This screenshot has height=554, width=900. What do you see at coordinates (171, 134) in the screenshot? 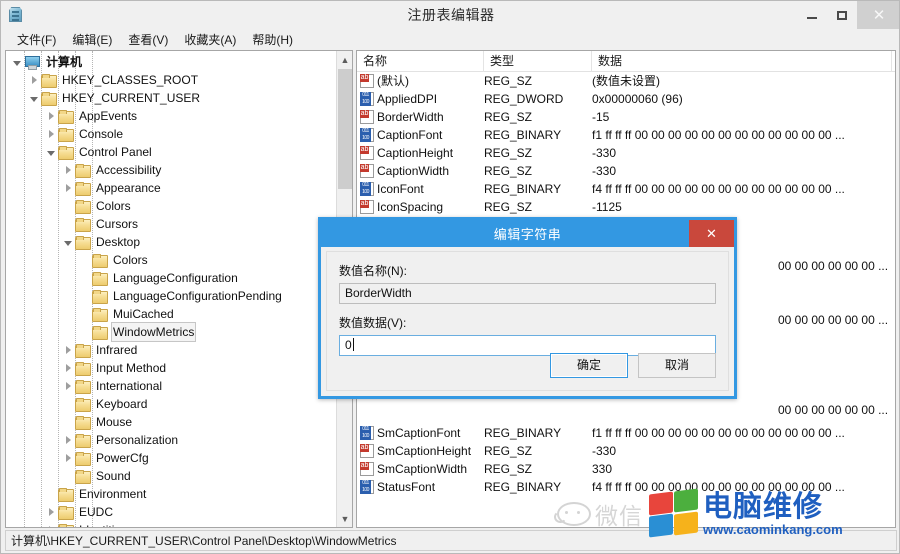
I see `tree-item-console: Console` at bounding box center [171, 134].